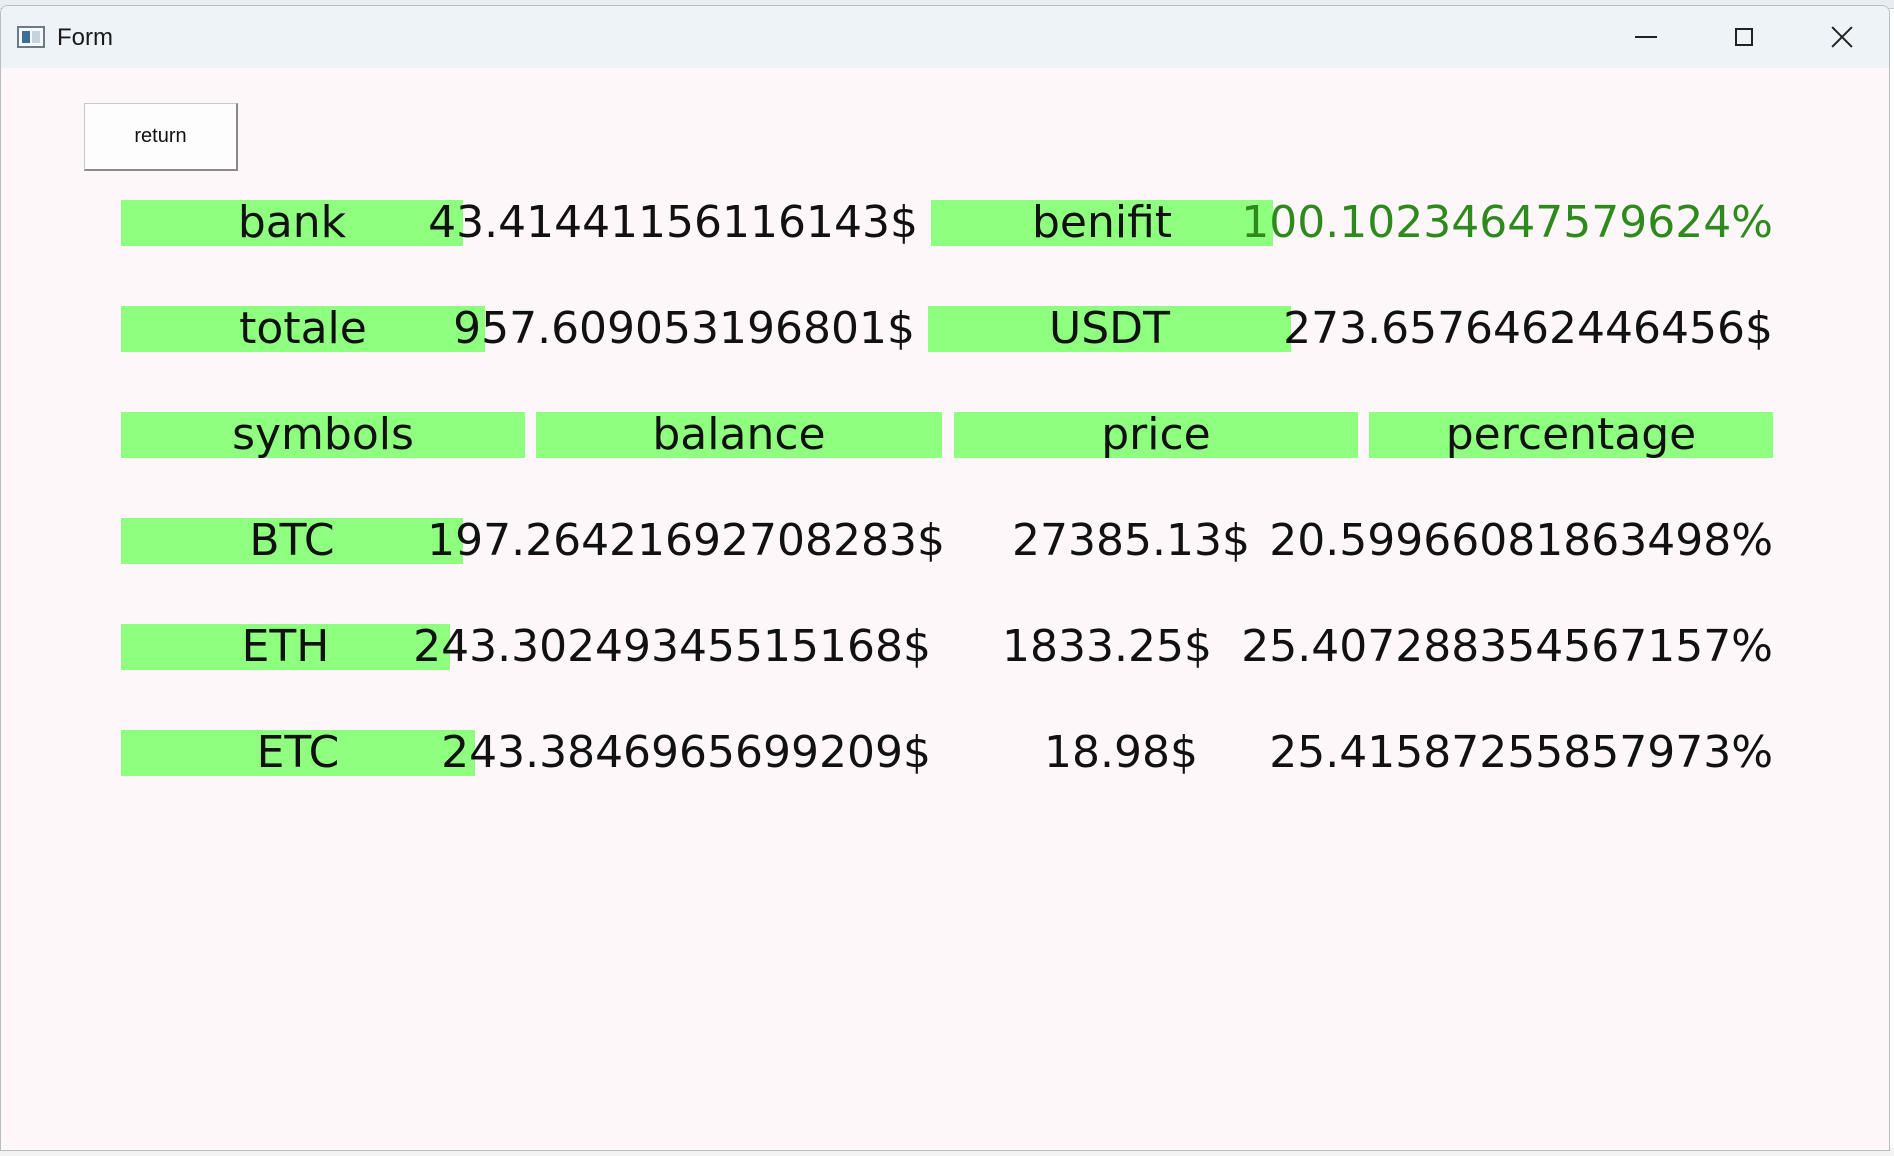 Image resolution: width=1894 pixels, height=1156 pixels. What do you see at coordinates (31, 37) in the screenshot?
I see `app-window-icon` at bounding box center [31, 37].